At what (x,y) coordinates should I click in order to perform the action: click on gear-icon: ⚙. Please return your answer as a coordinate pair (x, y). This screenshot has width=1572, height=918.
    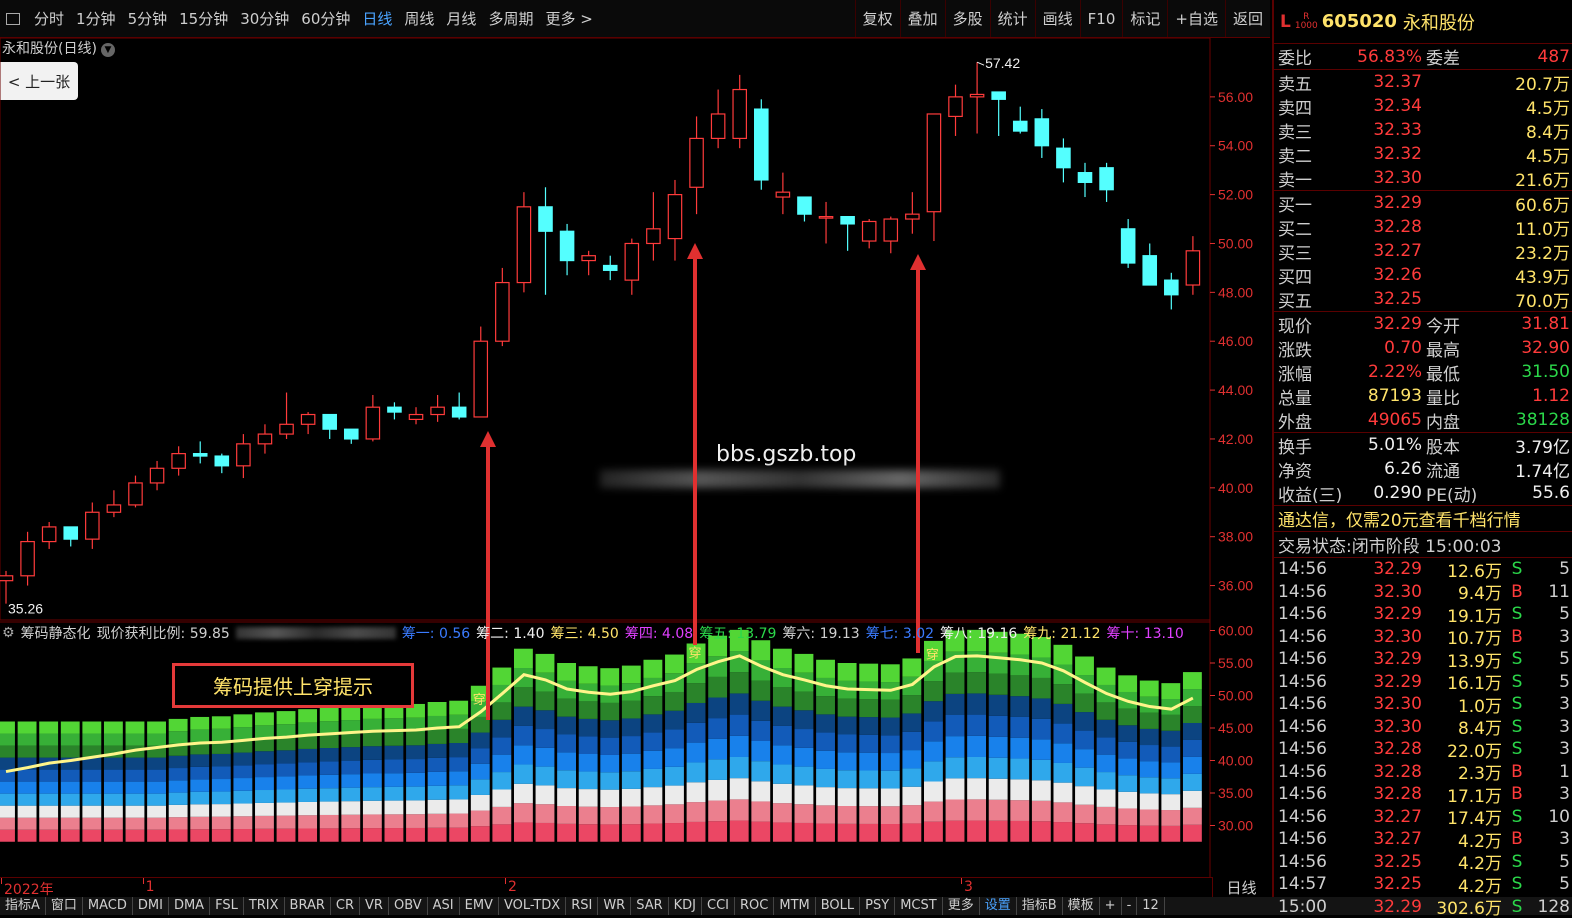
    Looking at the image, I should click on (8, 633).